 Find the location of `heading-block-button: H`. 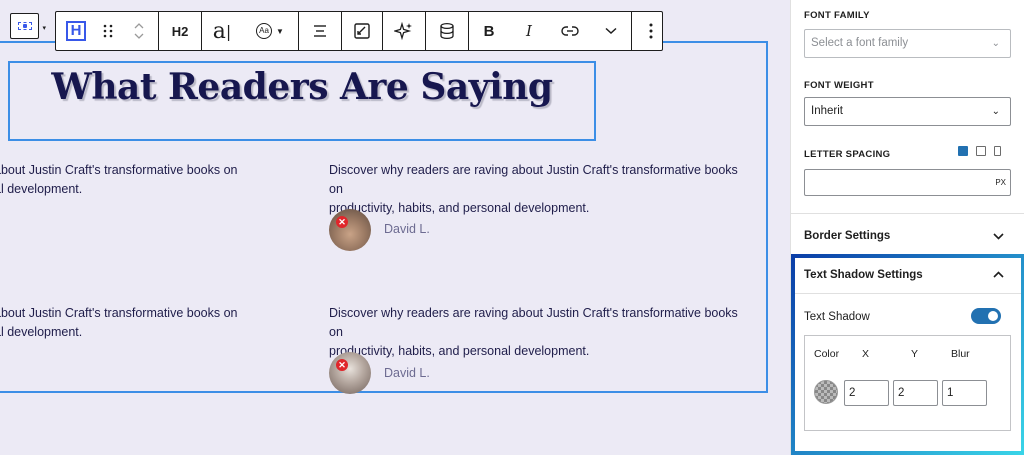

heading-block-button: H is located at coordinates (76, 31).